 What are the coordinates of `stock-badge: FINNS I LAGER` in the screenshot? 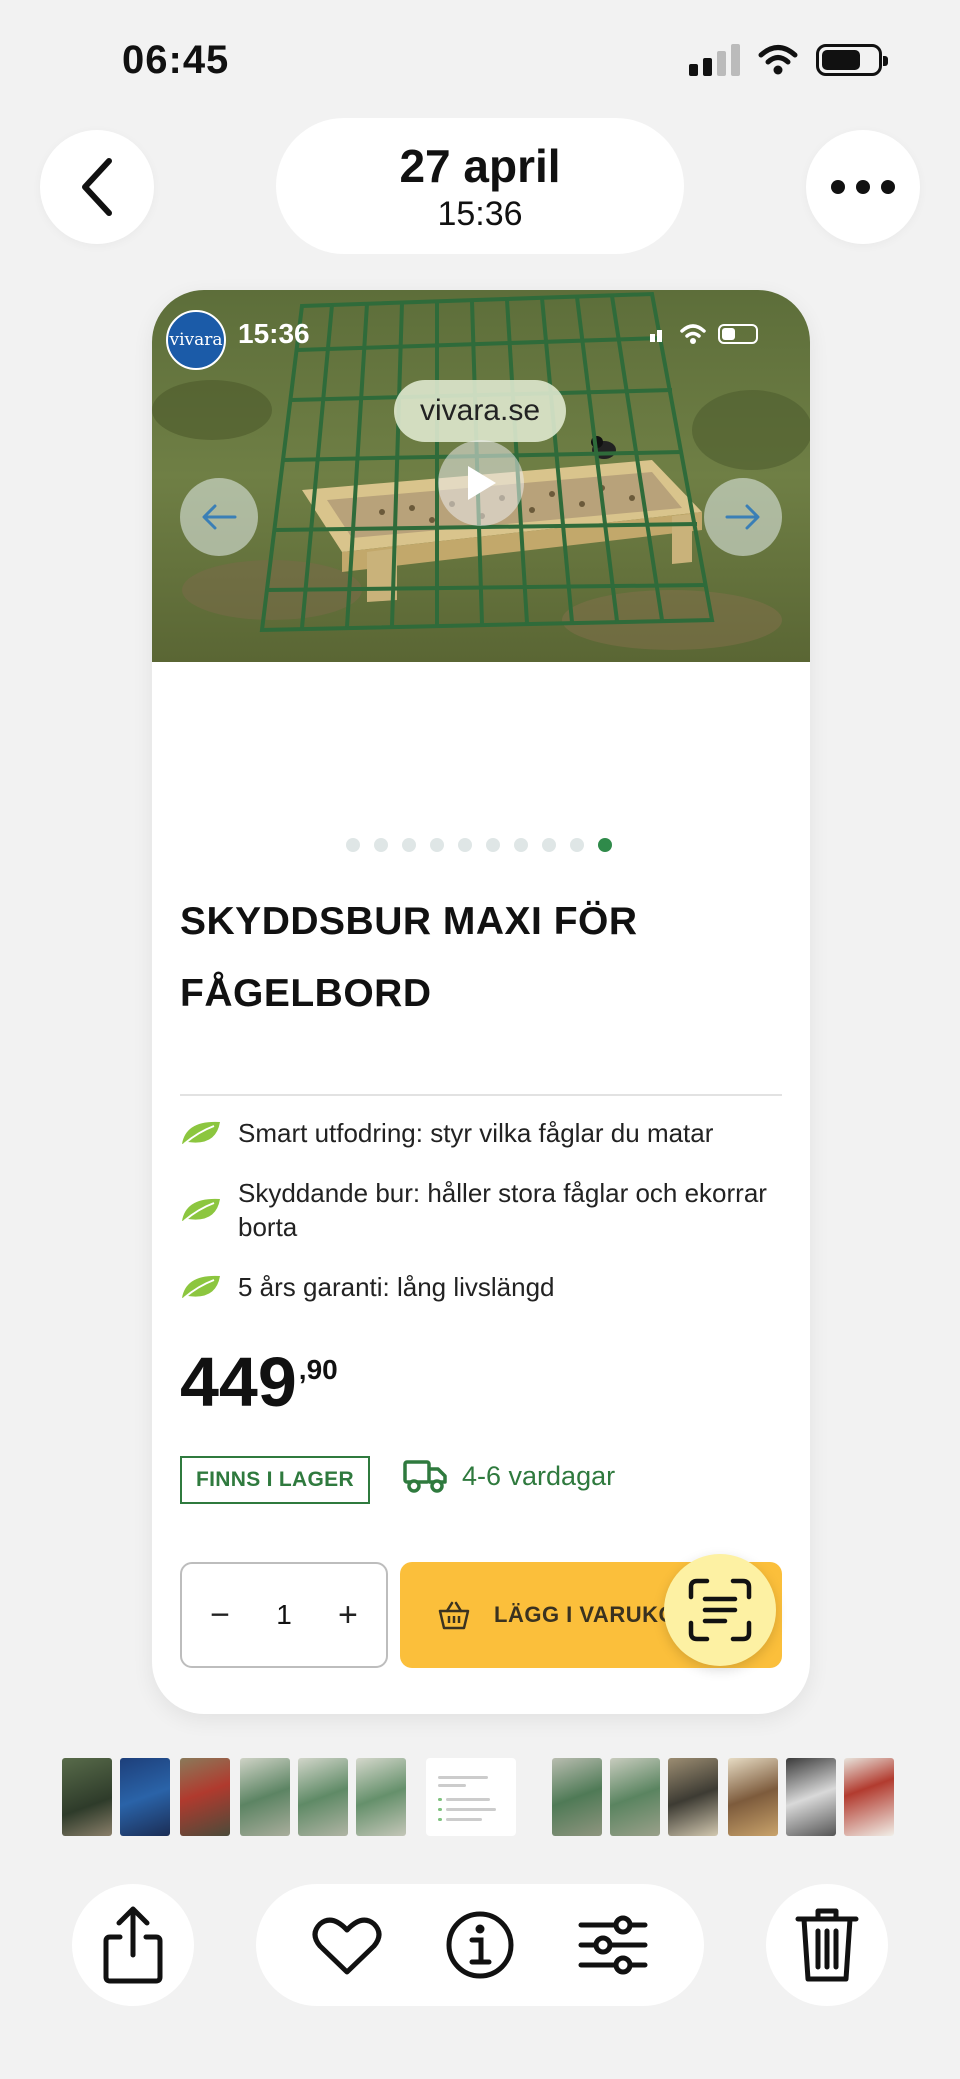 It's located at (275, 1480).